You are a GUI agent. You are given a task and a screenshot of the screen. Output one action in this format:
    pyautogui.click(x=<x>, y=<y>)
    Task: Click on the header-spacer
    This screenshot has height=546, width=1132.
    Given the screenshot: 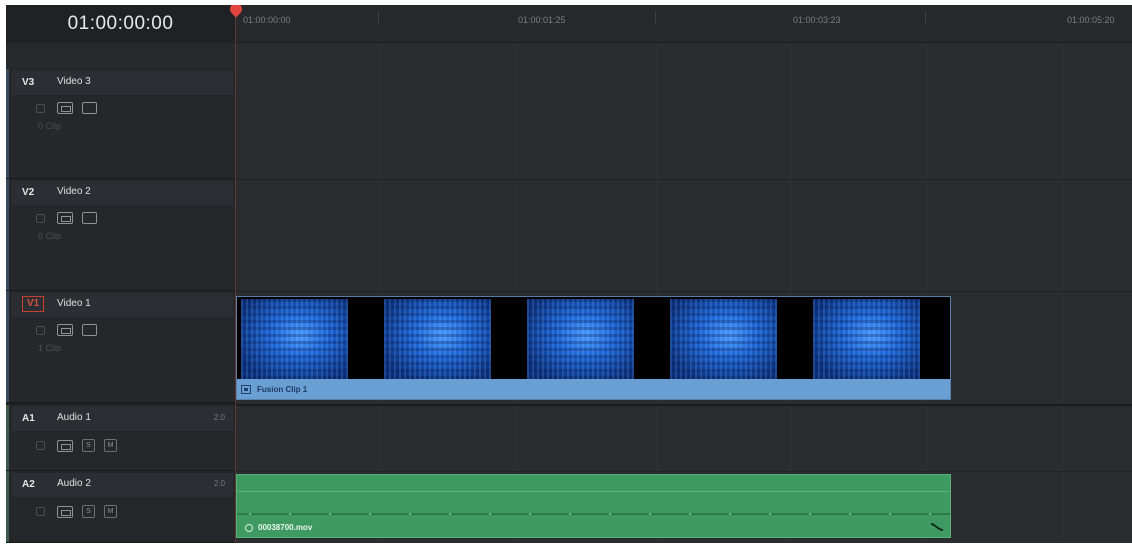 What is the action you would take?
    pyautogui.click(x=120, y=56)
    